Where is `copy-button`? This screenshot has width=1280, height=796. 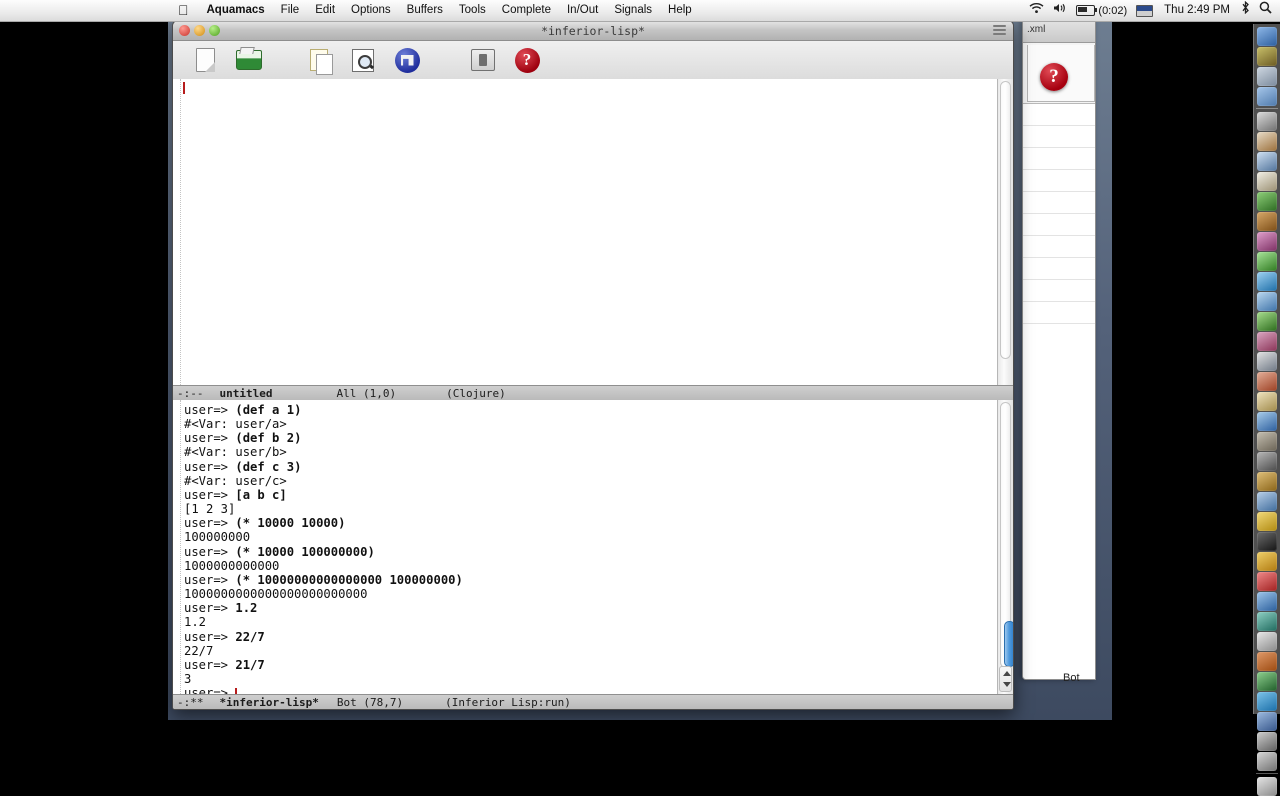 copy-button is located at coordinates (319, 60).